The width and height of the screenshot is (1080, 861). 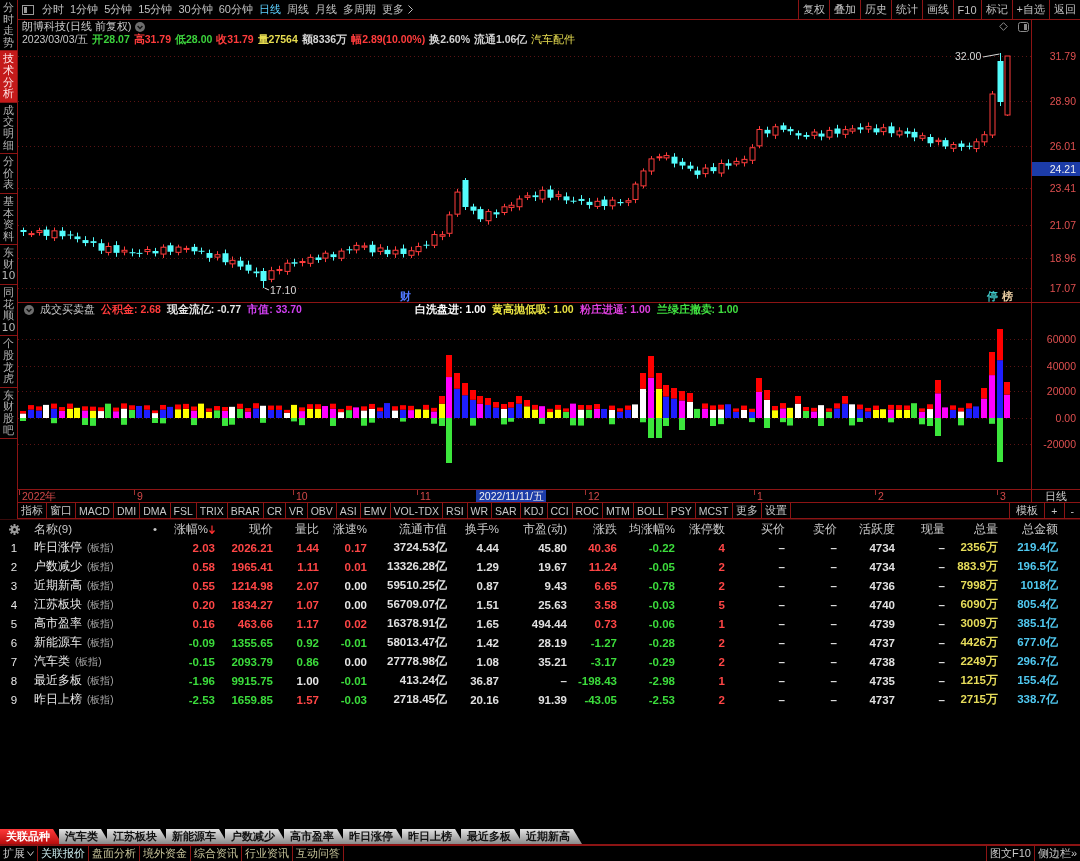 I want to click on side-tab: 分时走势, so click(x=8, y=26).